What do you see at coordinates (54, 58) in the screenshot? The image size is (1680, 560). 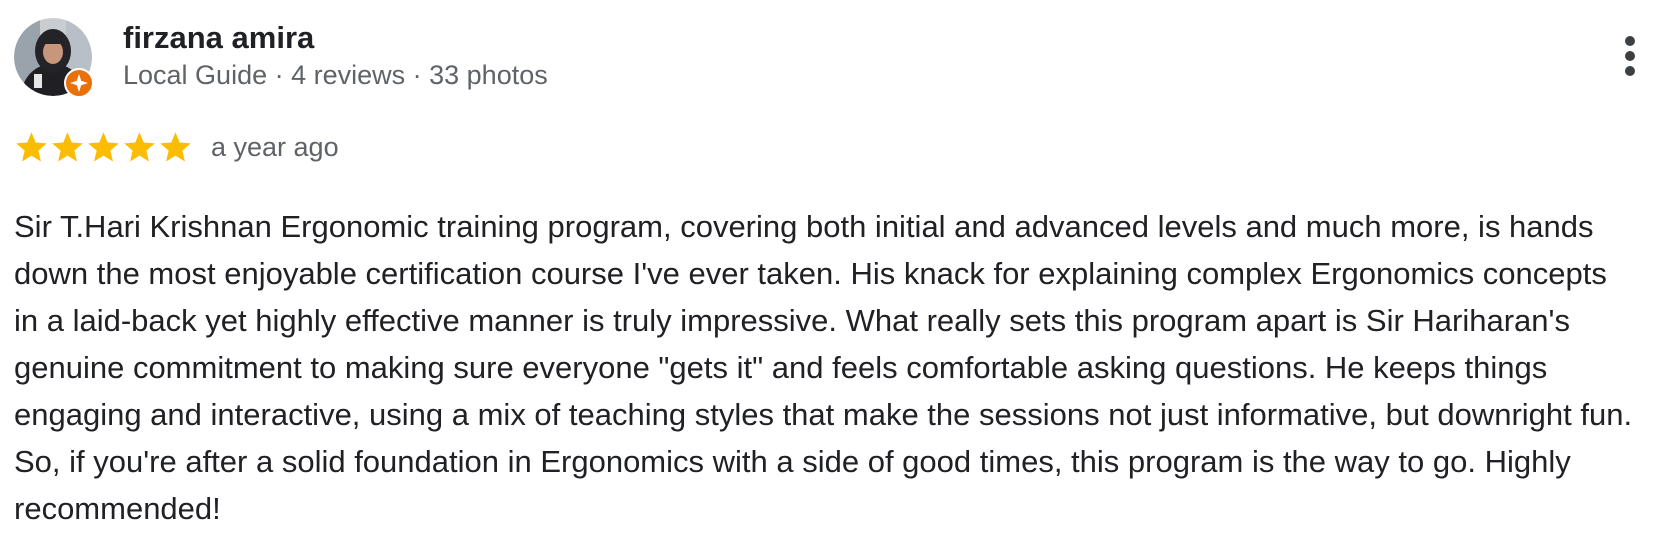 I see `reviewer-avatar` at bounding box center [54, 58].